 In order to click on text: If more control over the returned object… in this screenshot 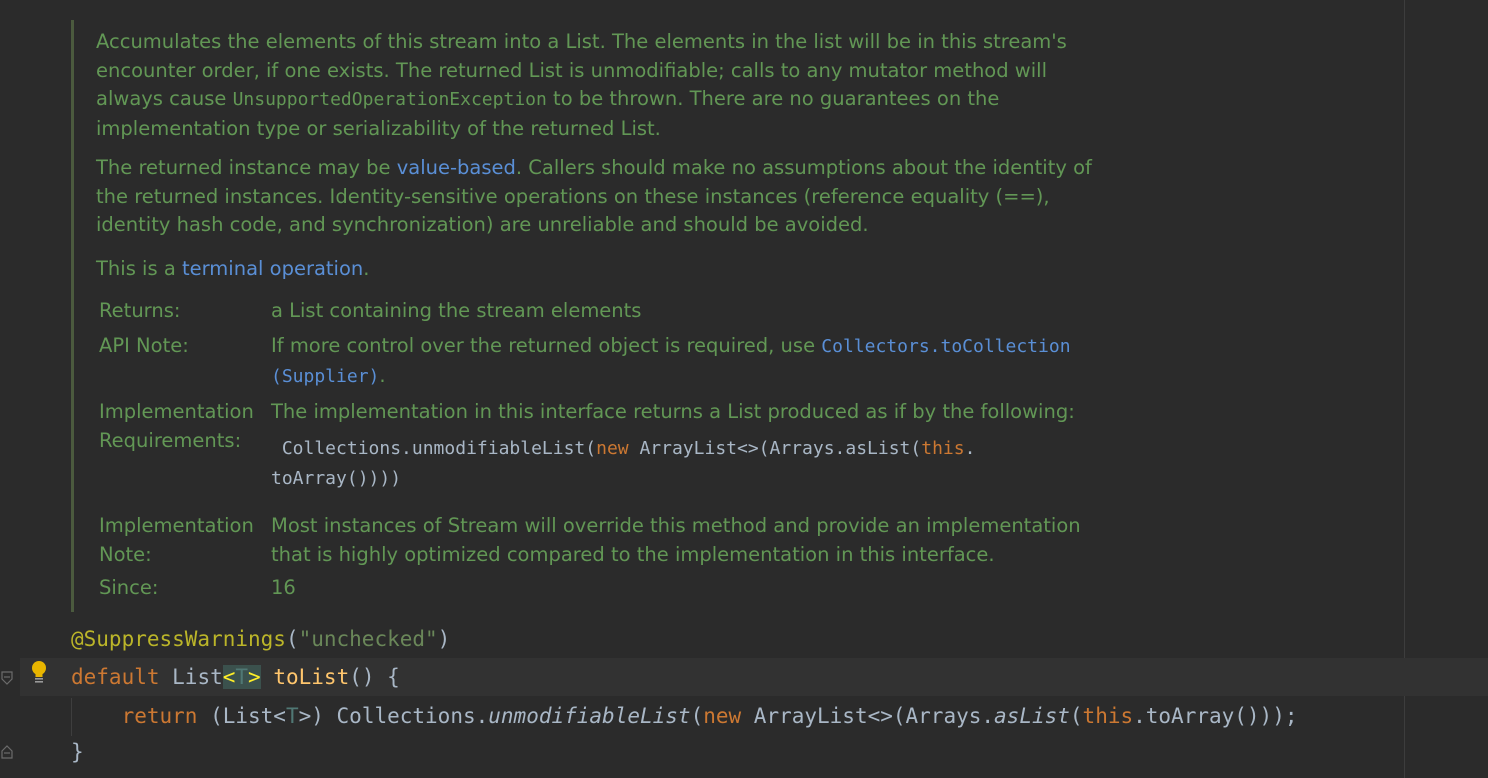, I will do `click(546, 345)`.